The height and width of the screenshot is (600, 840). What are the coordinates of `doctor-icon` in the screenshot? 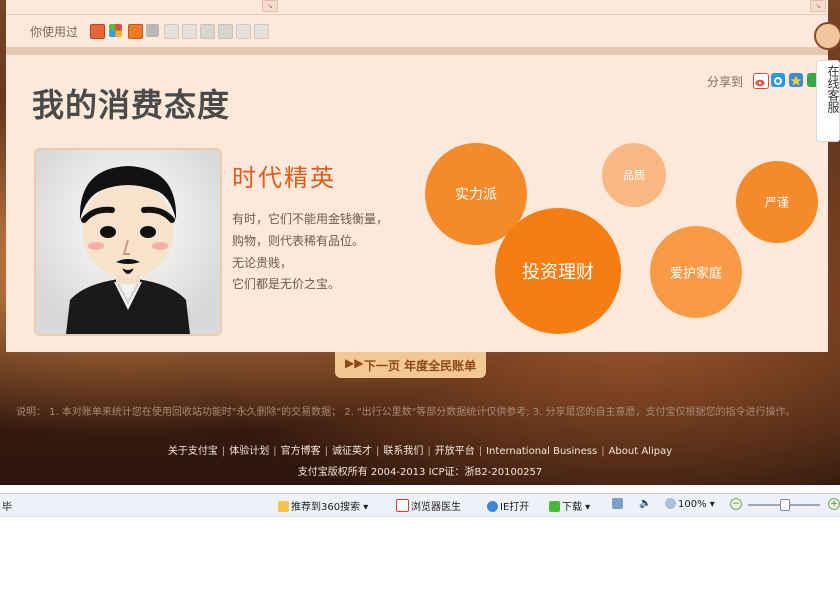 It's located at (402, 505).